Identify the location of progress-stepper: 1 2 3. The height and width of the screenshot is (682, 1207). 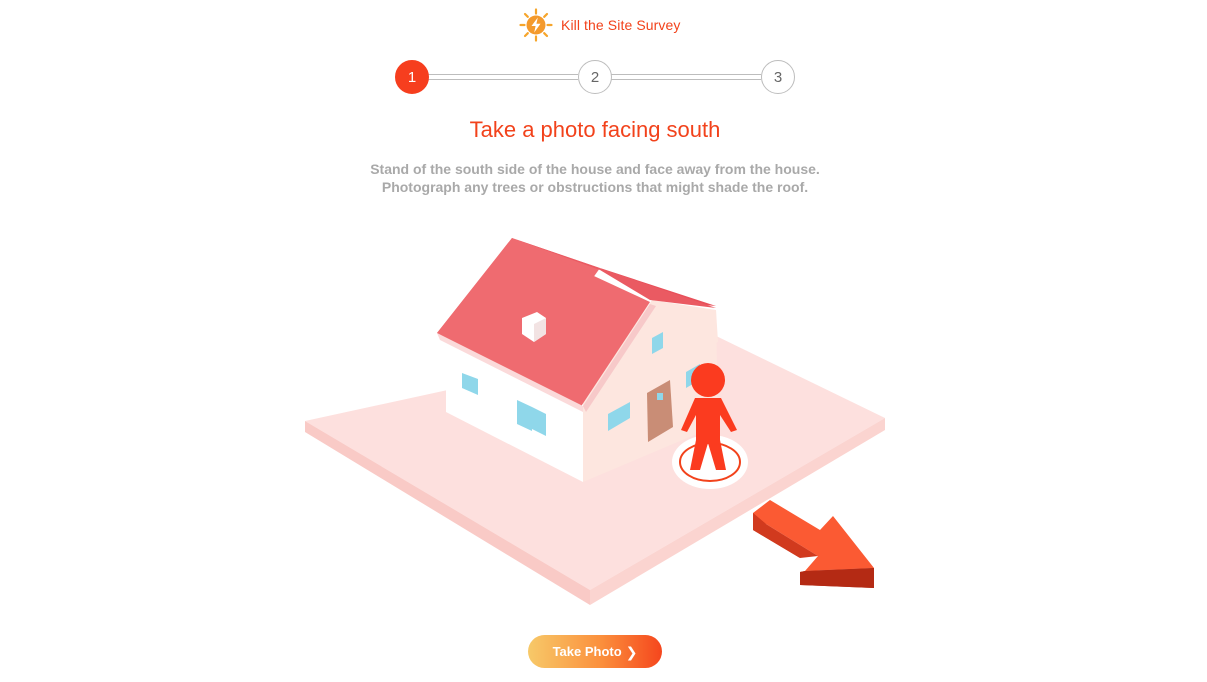
(595, 77).